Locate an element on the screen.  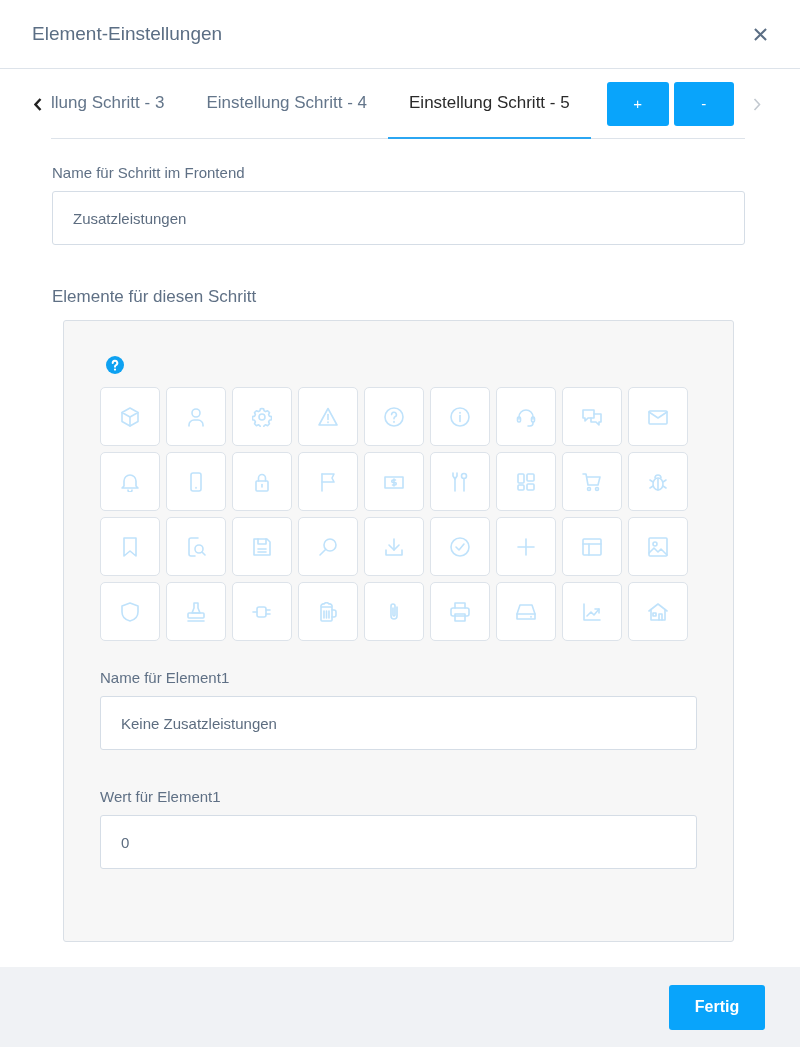
layout-icon is located at coordinates (592, 546).